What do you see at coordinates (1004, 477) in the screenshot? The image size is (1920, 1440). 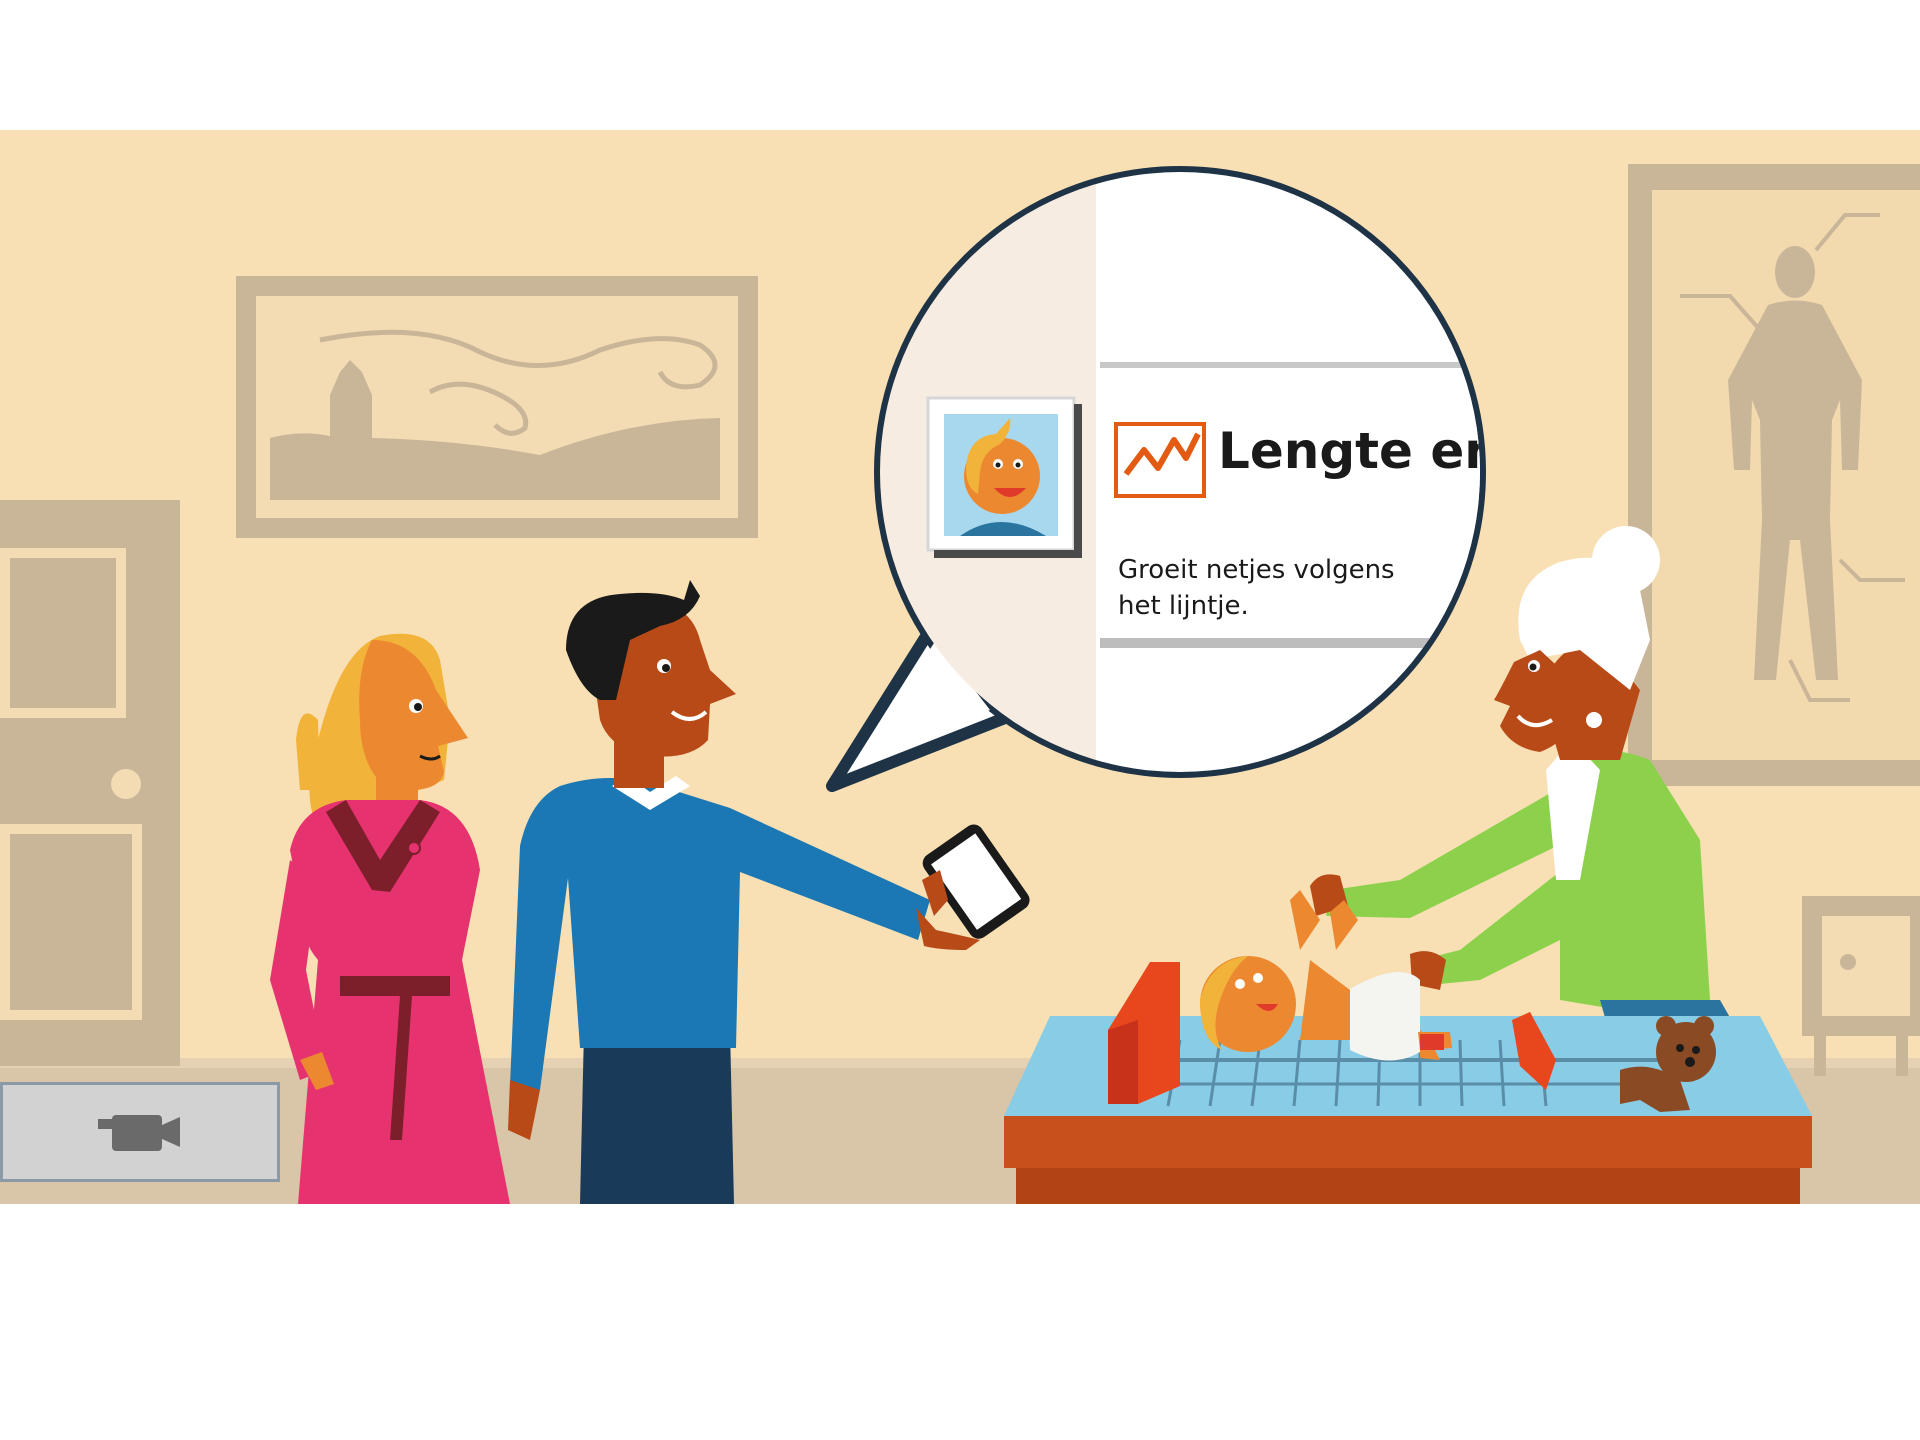 I see `baby-avatar` at bounding box center [1004, 477].